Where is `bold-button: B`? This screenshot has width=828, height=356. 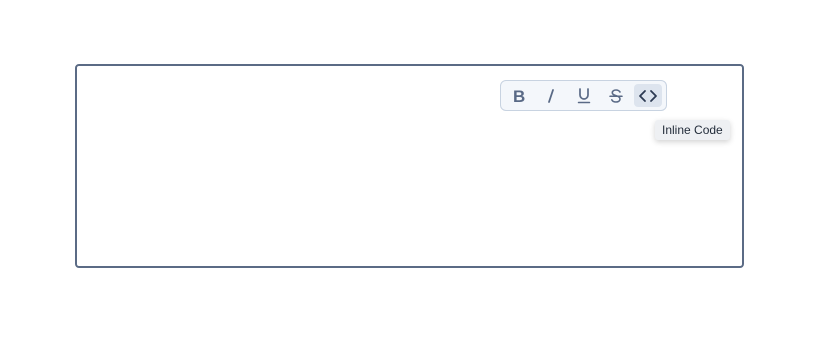 bold-button: B is located at coordinates (519, 95).